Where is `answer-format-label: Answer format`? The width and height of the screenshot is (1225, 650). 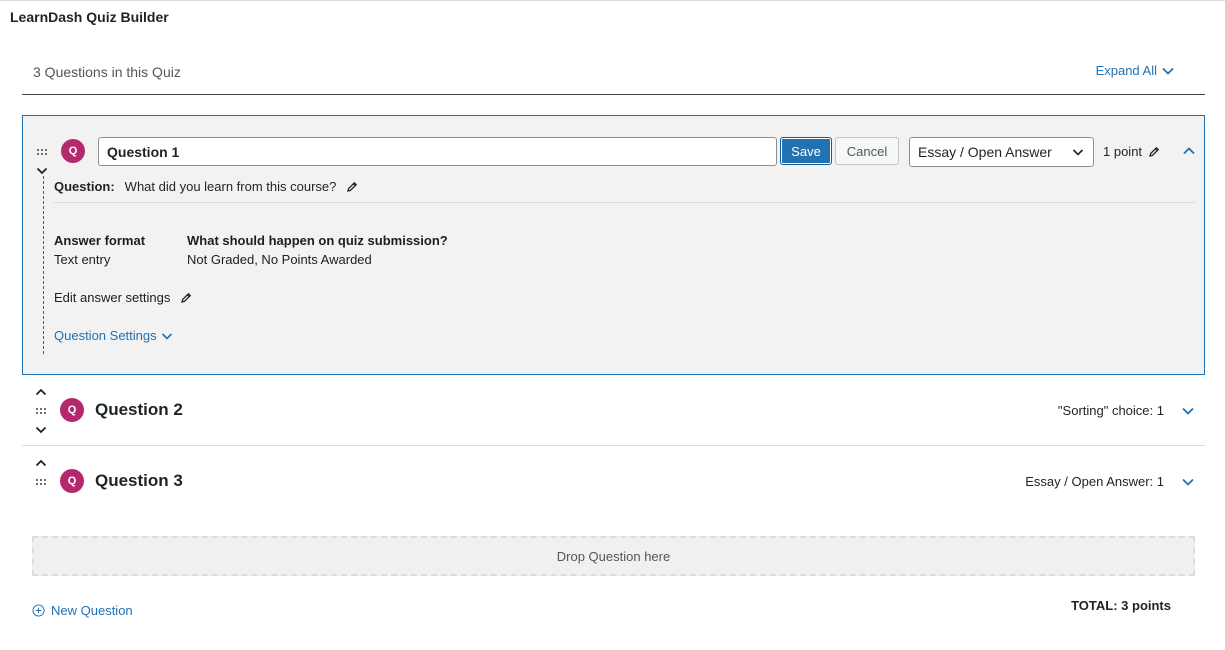 answer-format-label: Answer format is located at coordinates (100, 240).